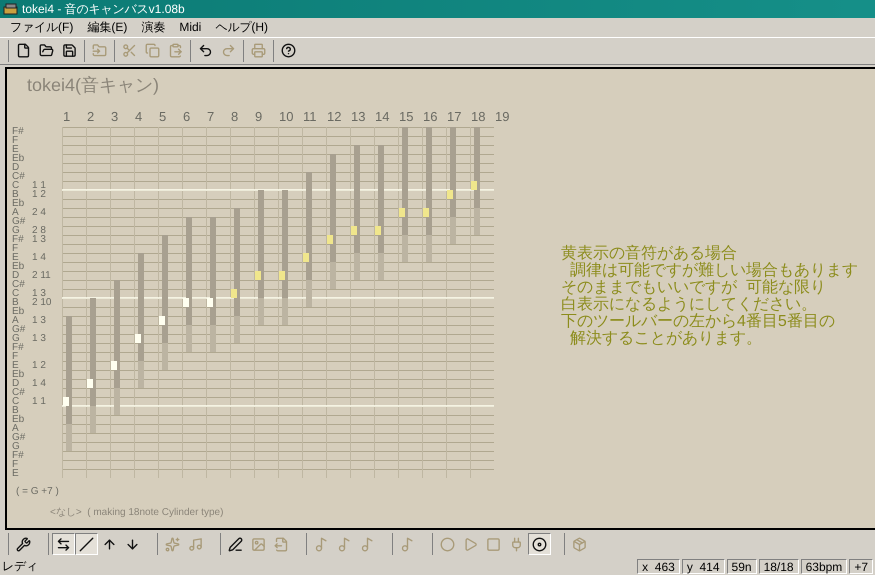  What do you see at coordinates (23, 544) in the screenshot?
I see `wrench-icon` at bounding box center [23, 544].